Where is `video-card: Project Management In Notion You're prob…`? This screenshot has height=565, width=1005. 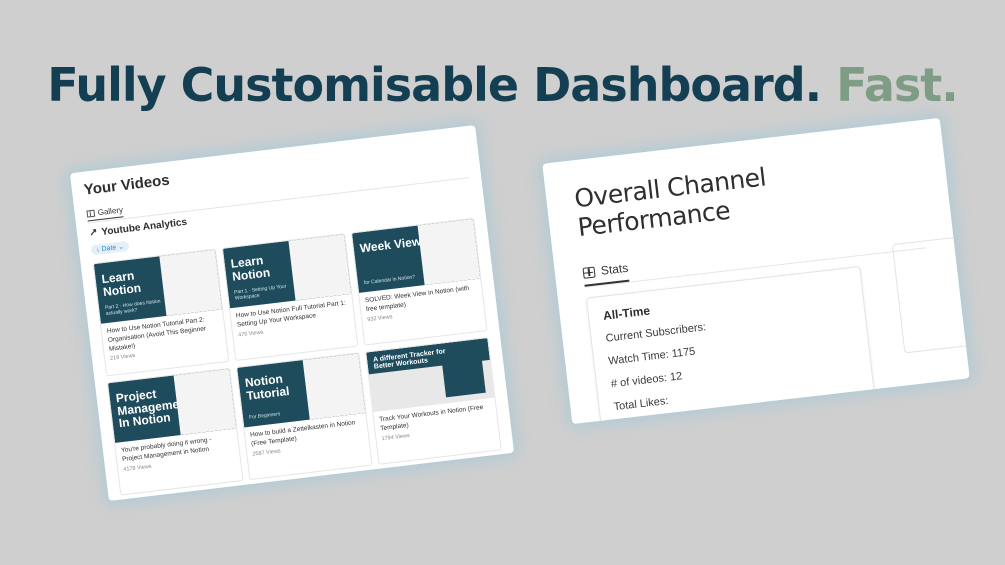
video-card: Project Management In Notion You're prob… is located at coordinates (175, 431).